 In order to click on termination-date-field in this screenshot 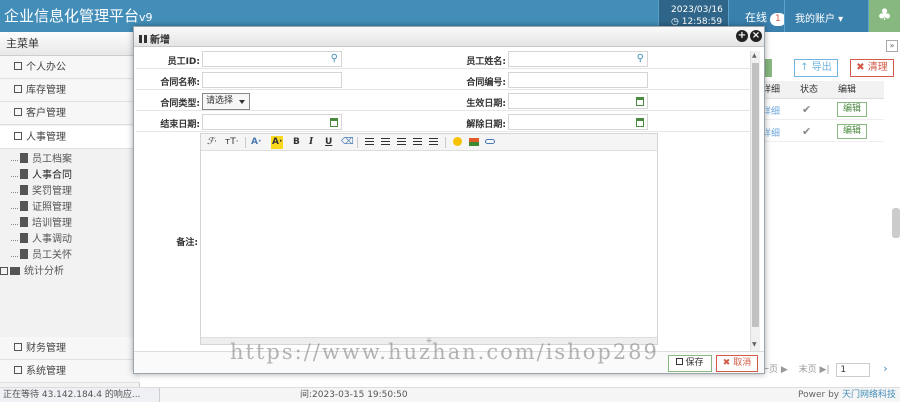, I will do `click(578, 122)`.